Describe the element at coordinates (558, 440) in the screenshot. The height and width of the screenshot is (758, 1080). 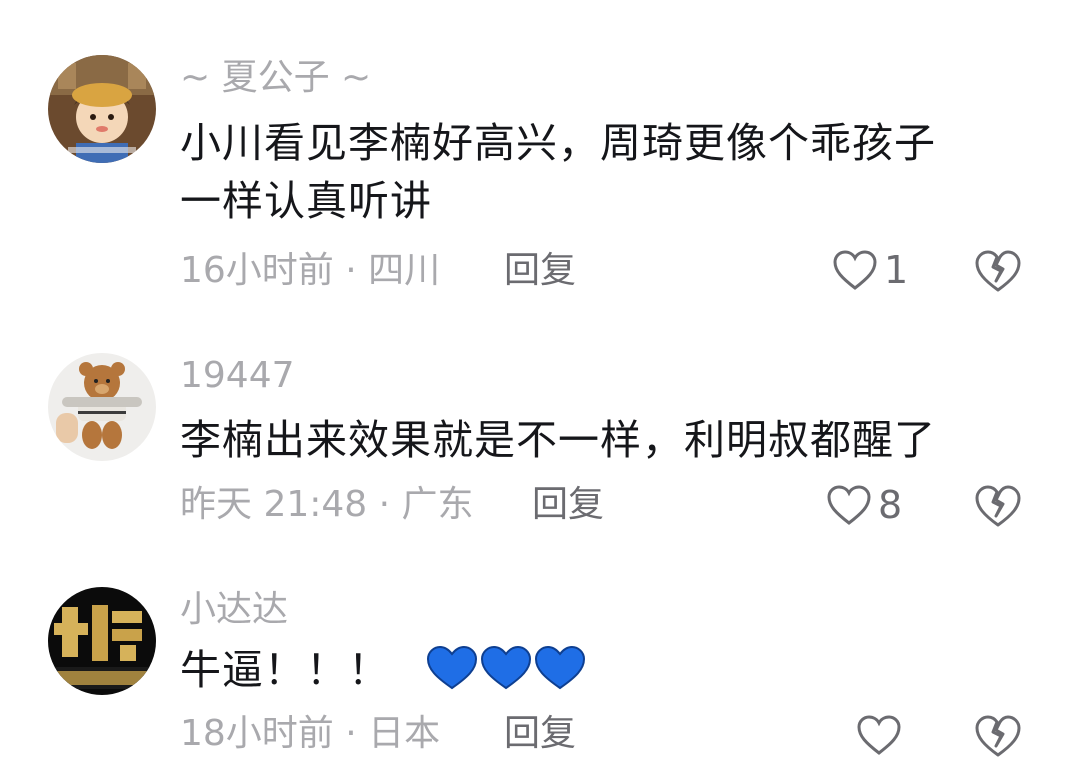
I see `comment-text-line: 李楠出来效果就是不一样，利明叔都醒了` at that location.